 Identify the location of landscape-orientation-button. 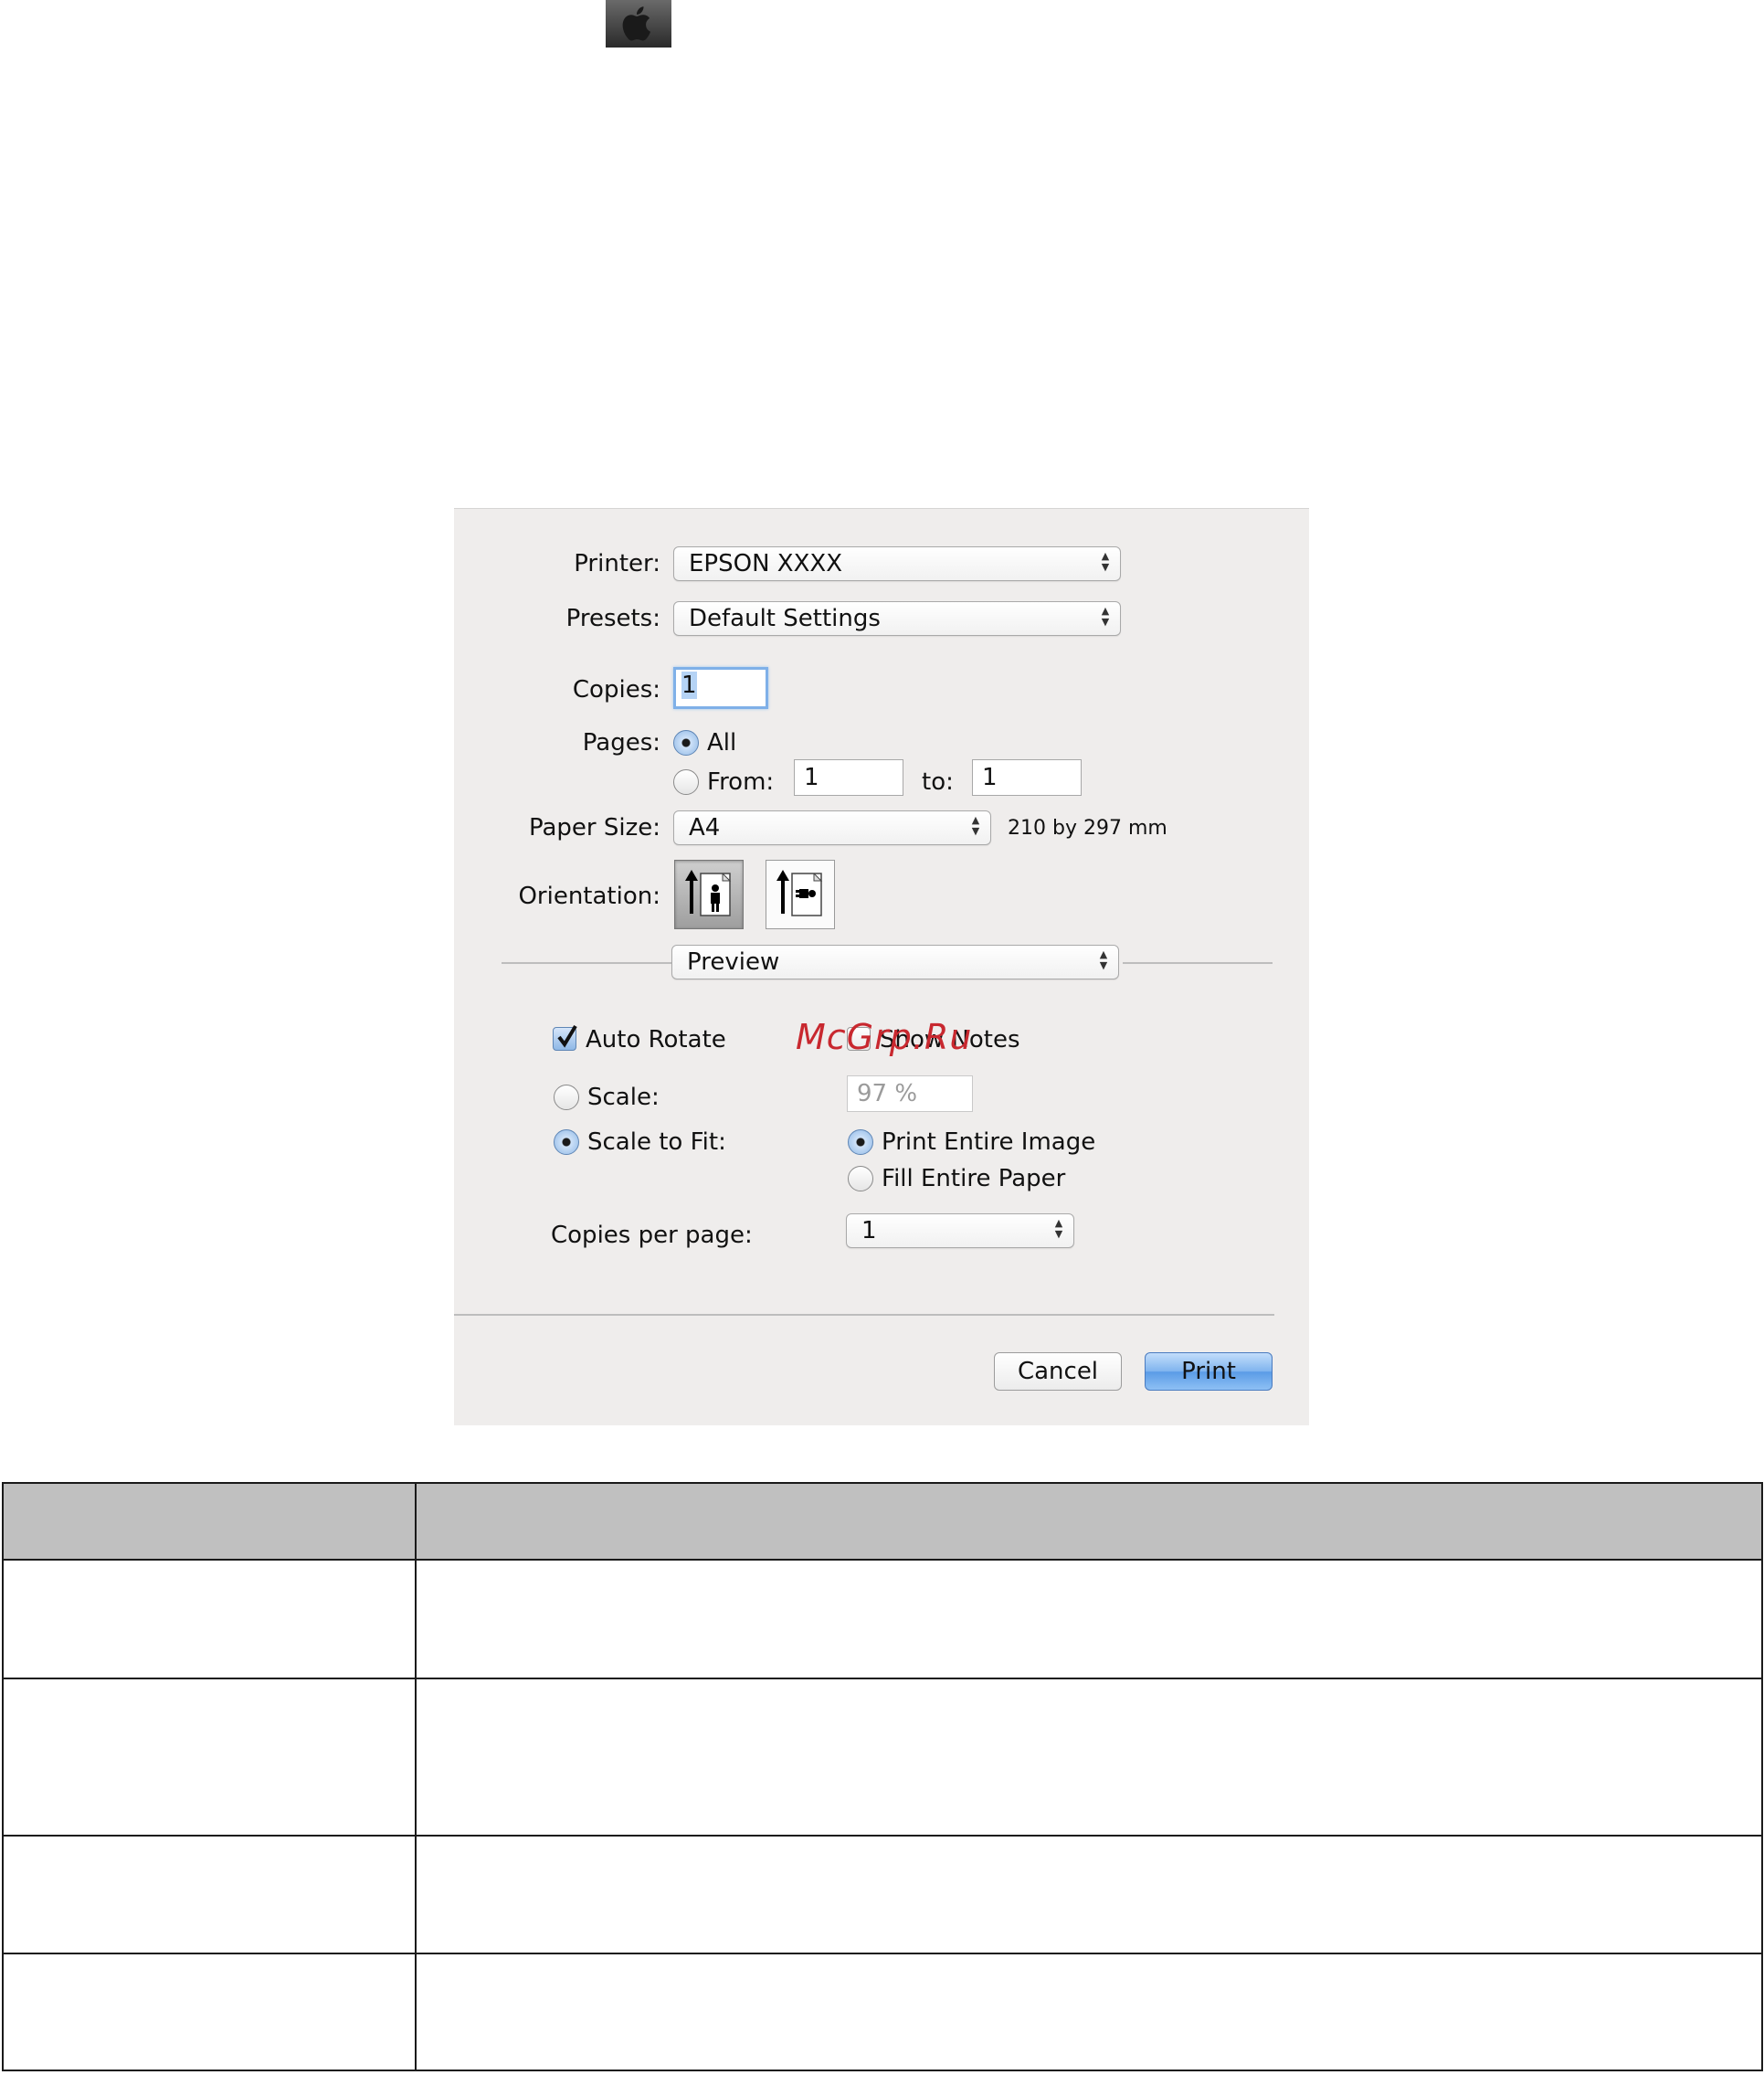
(800, 895).